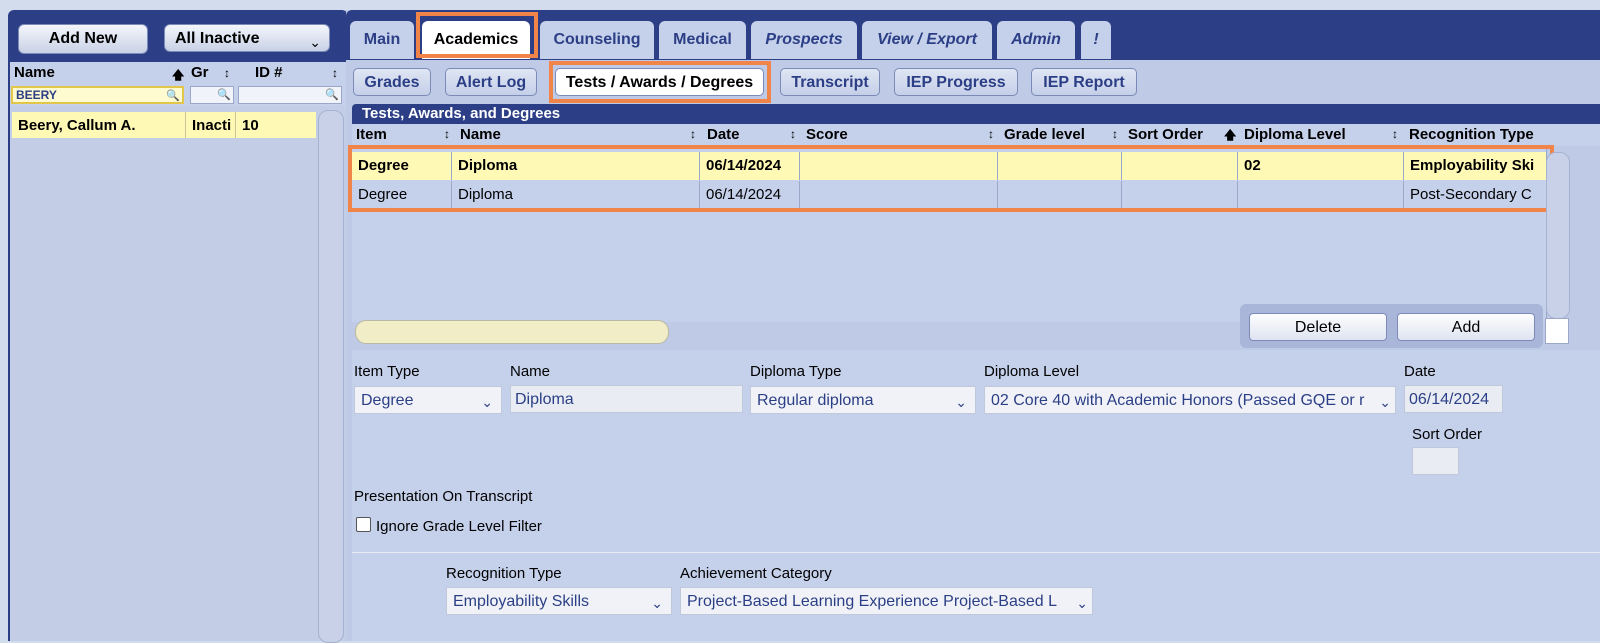  I want to click on grid-horizontal-scrollbar, so click(512, 332).